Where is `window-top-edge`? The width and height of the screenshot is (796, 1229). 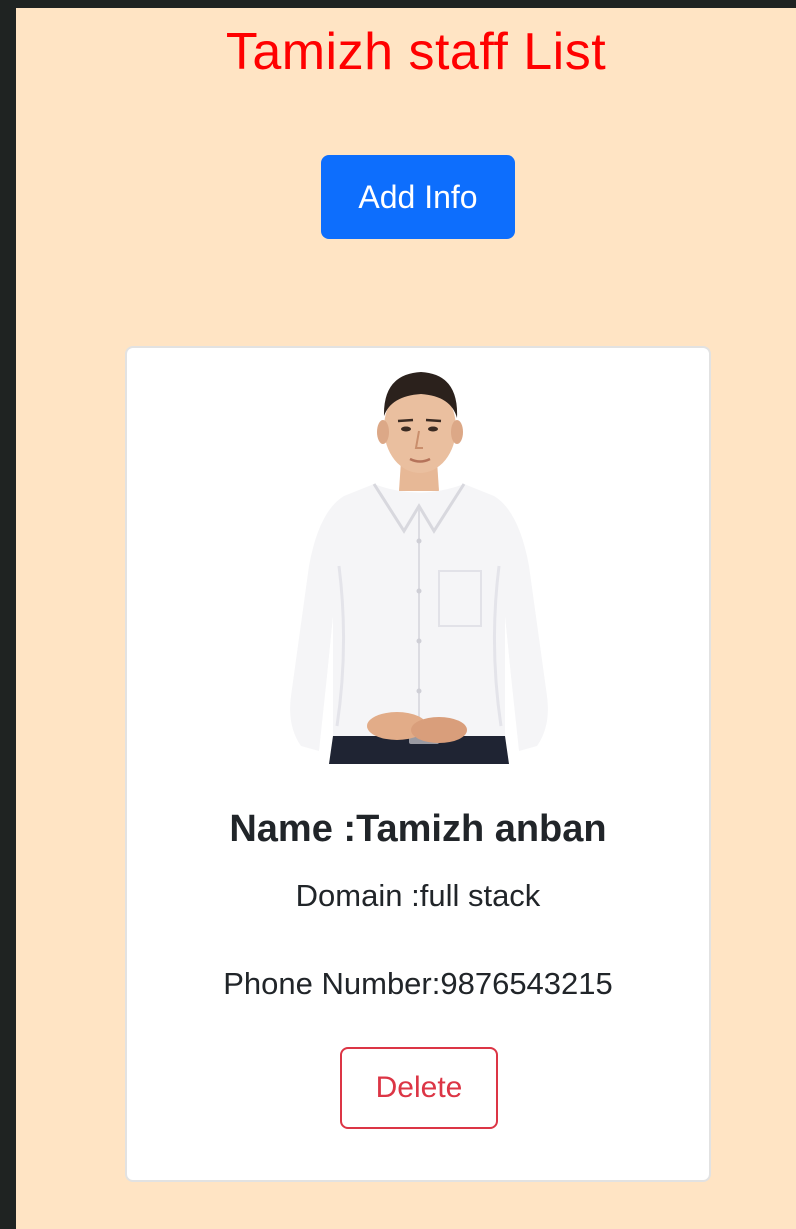 window-top-edge is located at coordinates (398, 4).